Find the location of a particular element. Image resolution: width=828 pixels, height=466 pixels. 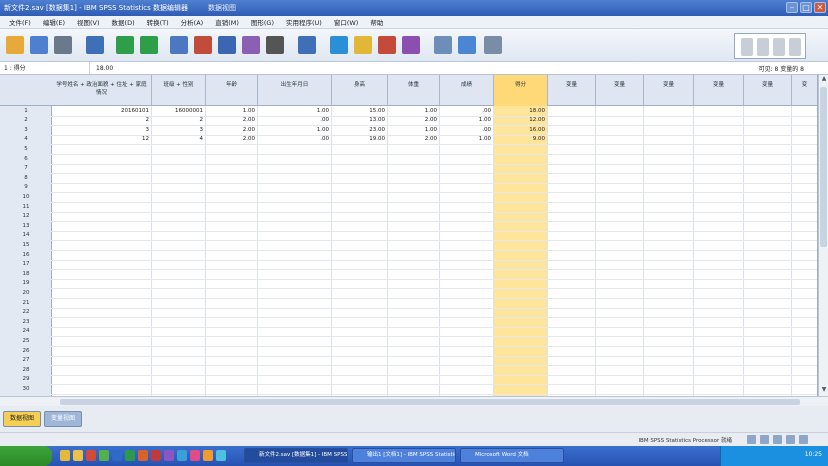

help-icon is located at coordinates (764, 439).